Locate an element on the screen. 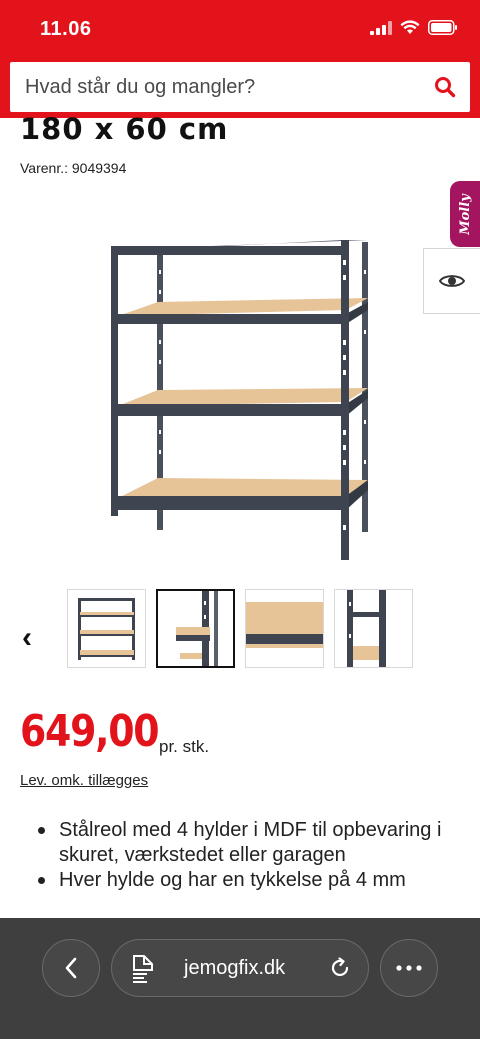 The image size is (480, 1039). feature-item: Hver hylde og har en tykkelse på 4 mm is located at coordinates (246, 880).